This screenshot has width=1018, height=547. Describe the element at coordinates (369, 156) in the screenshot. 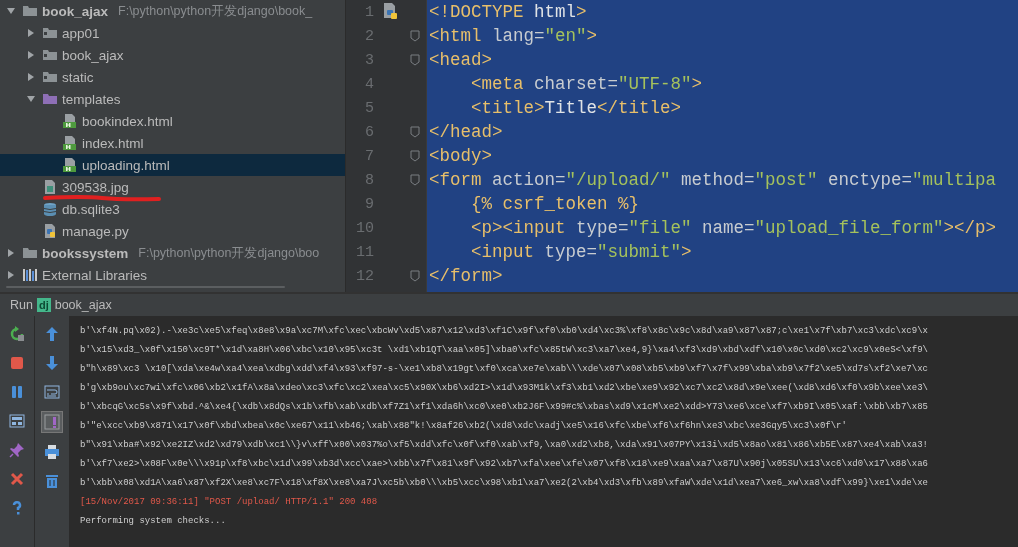

I see `line-number: 7` at that location.